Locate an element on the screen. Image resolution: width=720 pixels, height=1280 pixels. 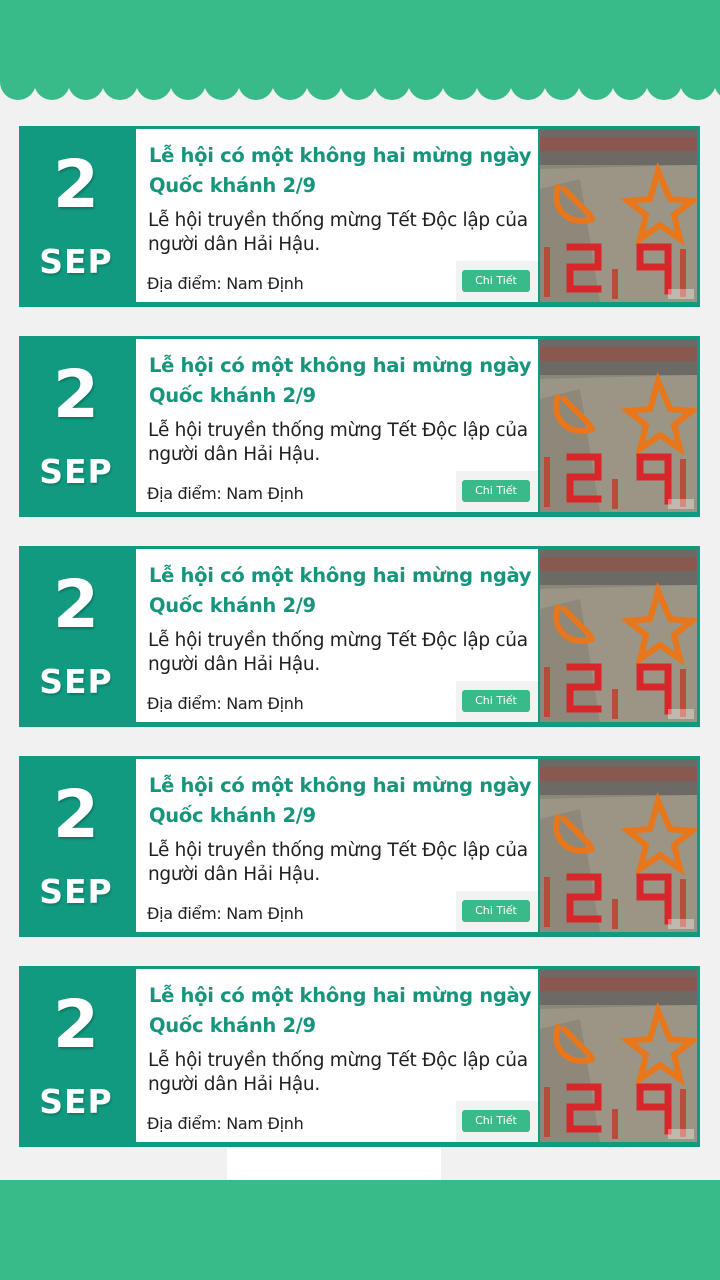
scalloped-edge-decoration is located at coordinates (360, 85).